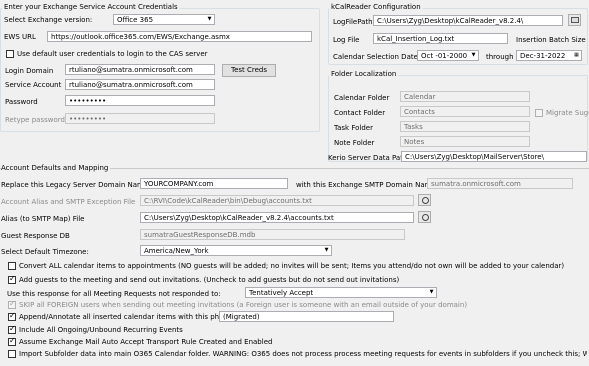 The height and width of the screenshot is (366, 589). I want to click on password-input: •••••••••, so click(140, 100).